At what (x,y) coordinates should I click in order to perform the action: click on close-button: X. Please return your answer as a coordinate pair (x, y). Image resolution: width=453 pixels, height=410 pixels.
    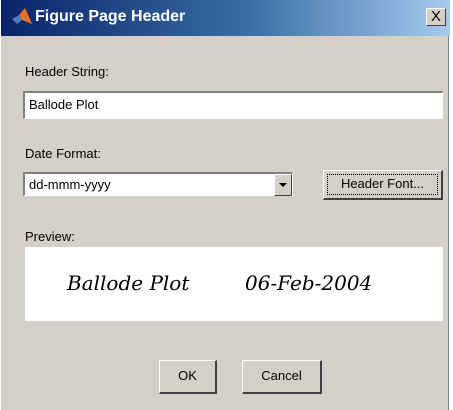
    Looking at the image, I should click on (436, 17).